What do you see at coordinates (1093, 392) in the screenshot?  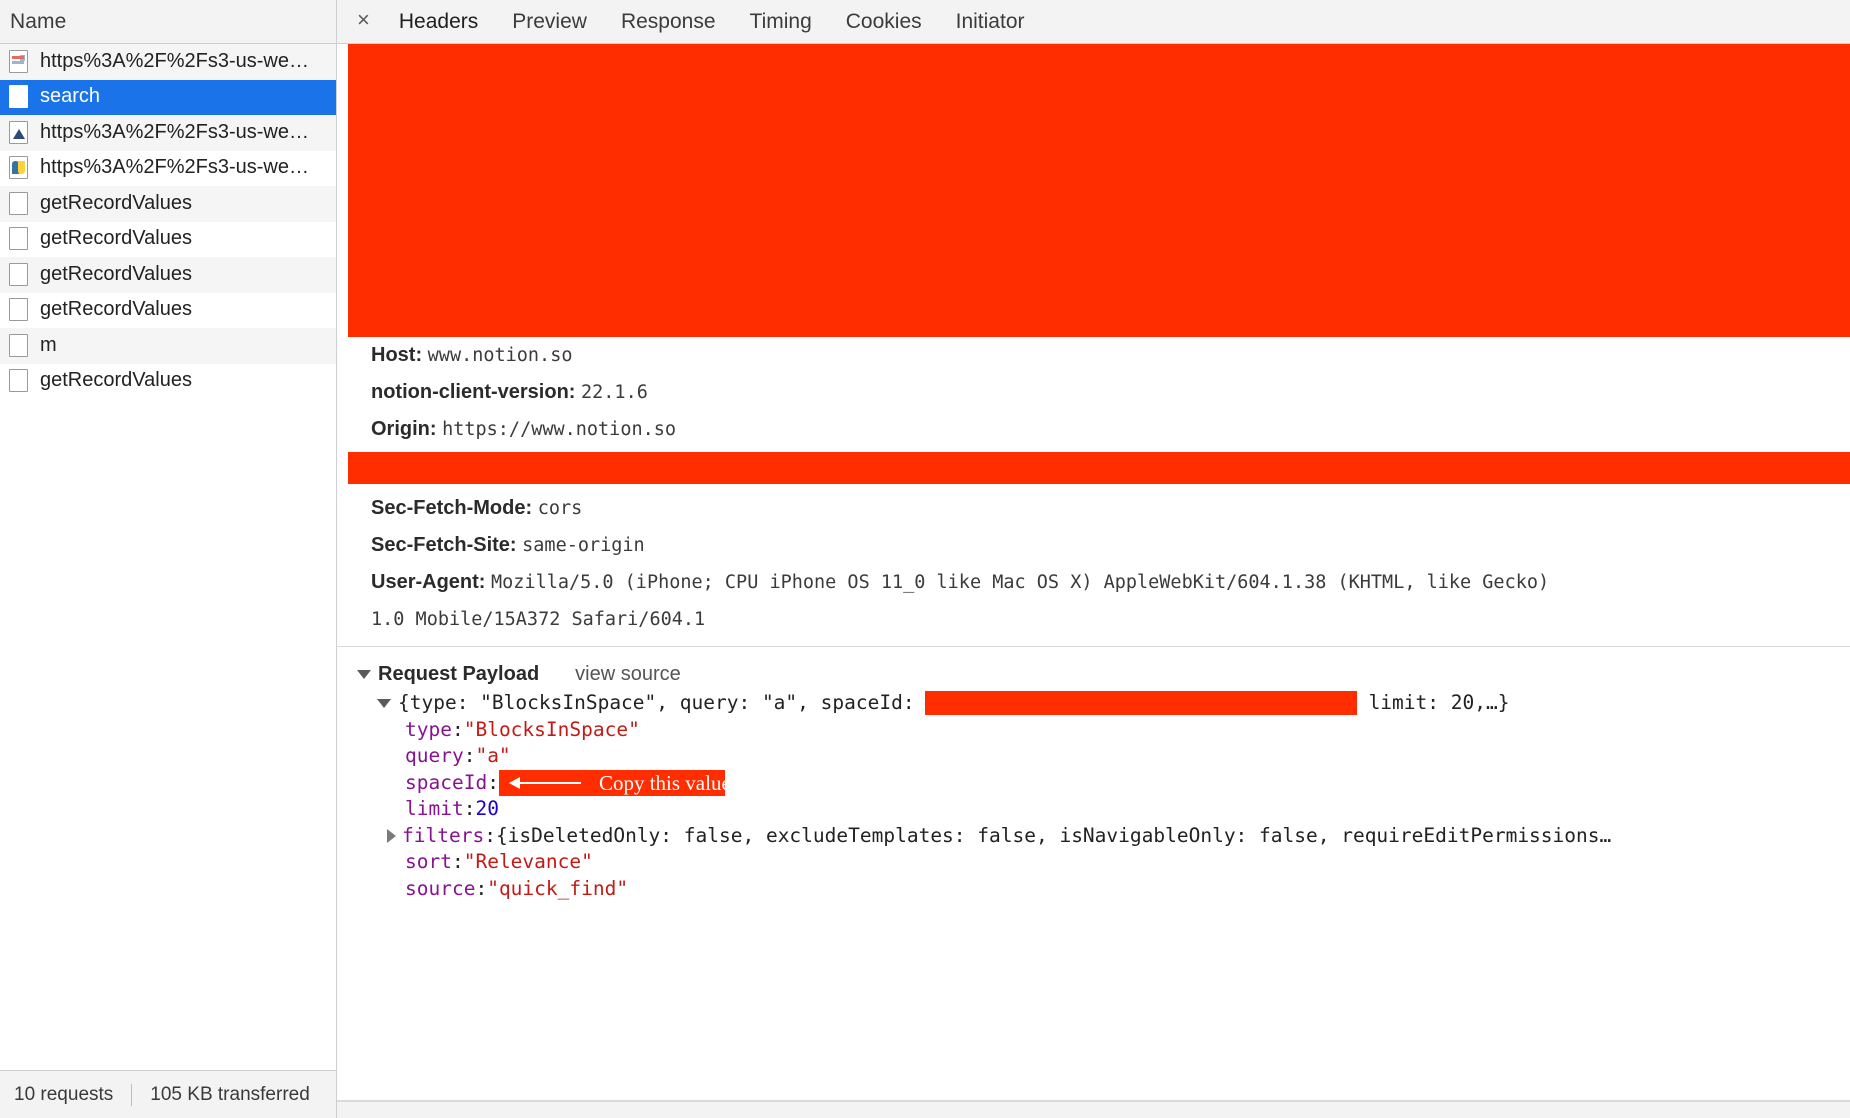 I see `header-row-notion-client-version: notion-client-version: 22.1.6` at bounding box center [1093, 392].